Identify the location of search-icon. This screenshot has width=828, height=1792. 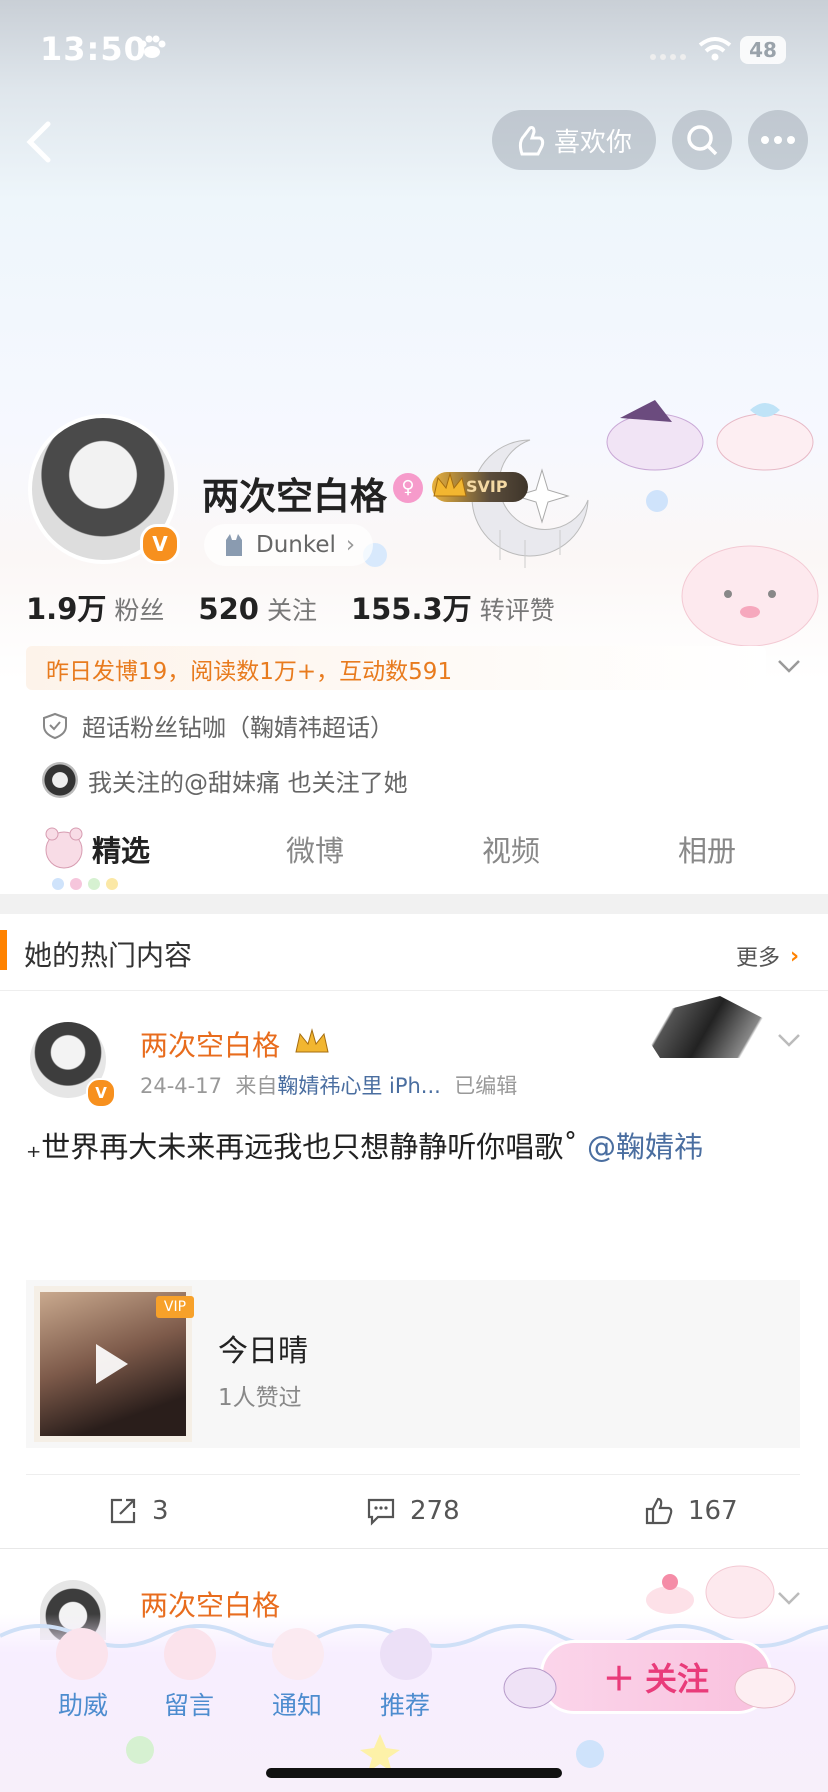
(702, 140).